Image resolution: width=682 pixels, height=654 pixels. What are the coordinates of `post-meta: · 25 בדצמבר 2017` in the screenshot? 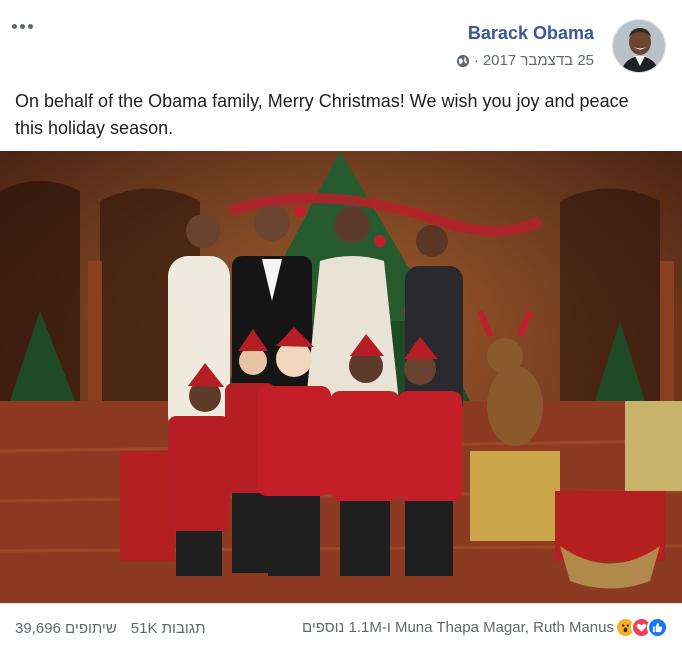 It's located at (525, 61).